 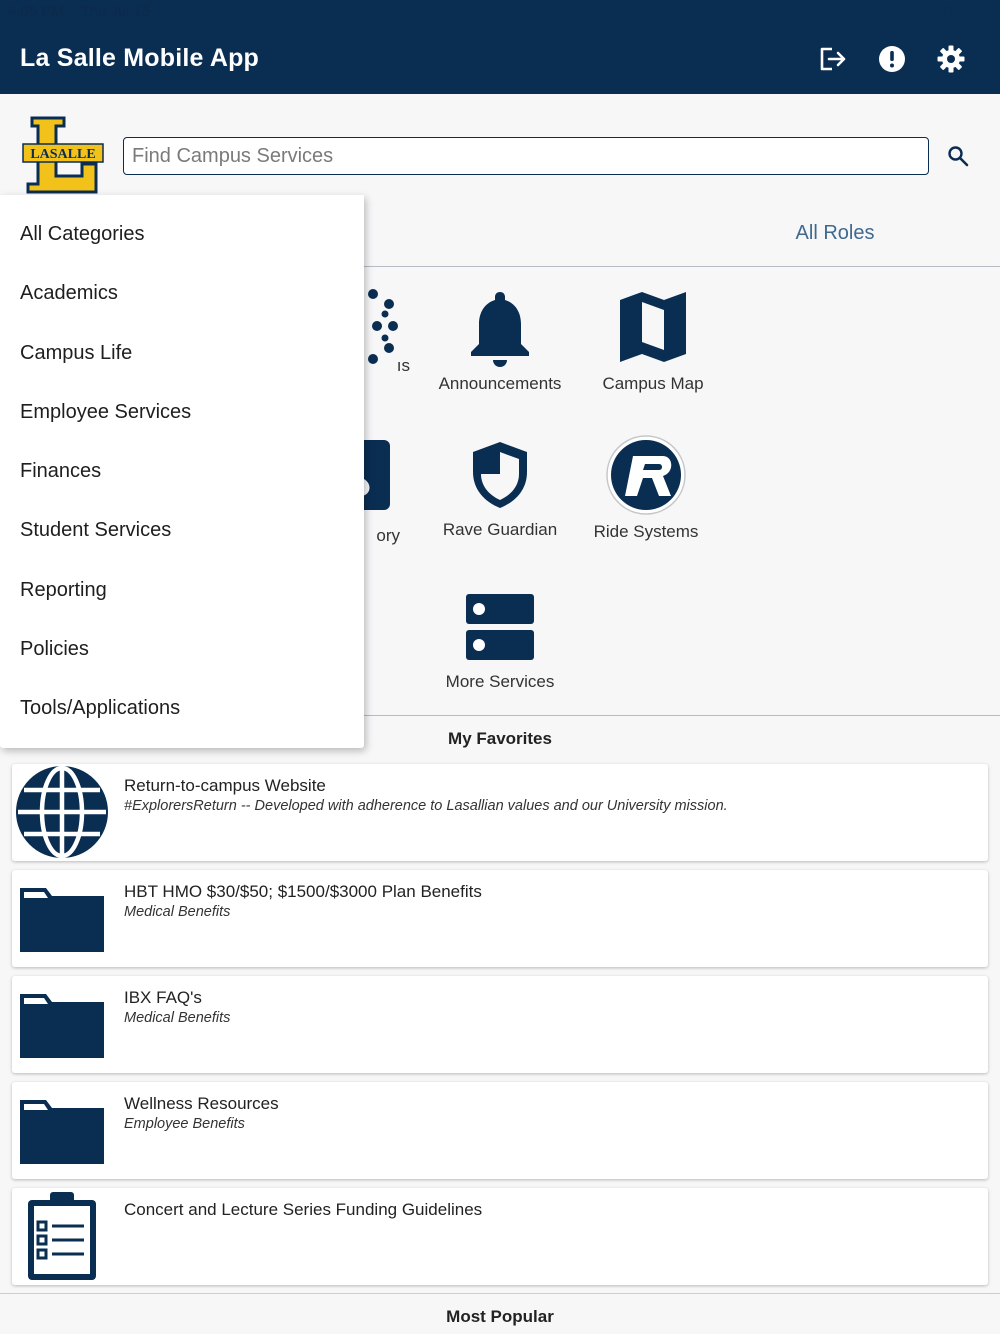 I want to click on service-label: Campus Map, so click(x=653, y=383).